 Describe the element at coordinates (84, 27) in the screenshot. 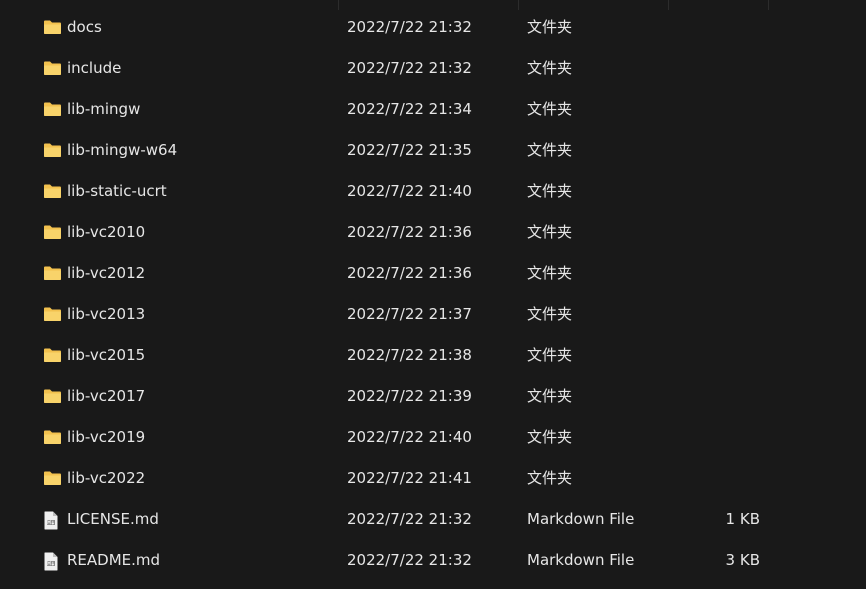

I see `file-name: docs` at that location.